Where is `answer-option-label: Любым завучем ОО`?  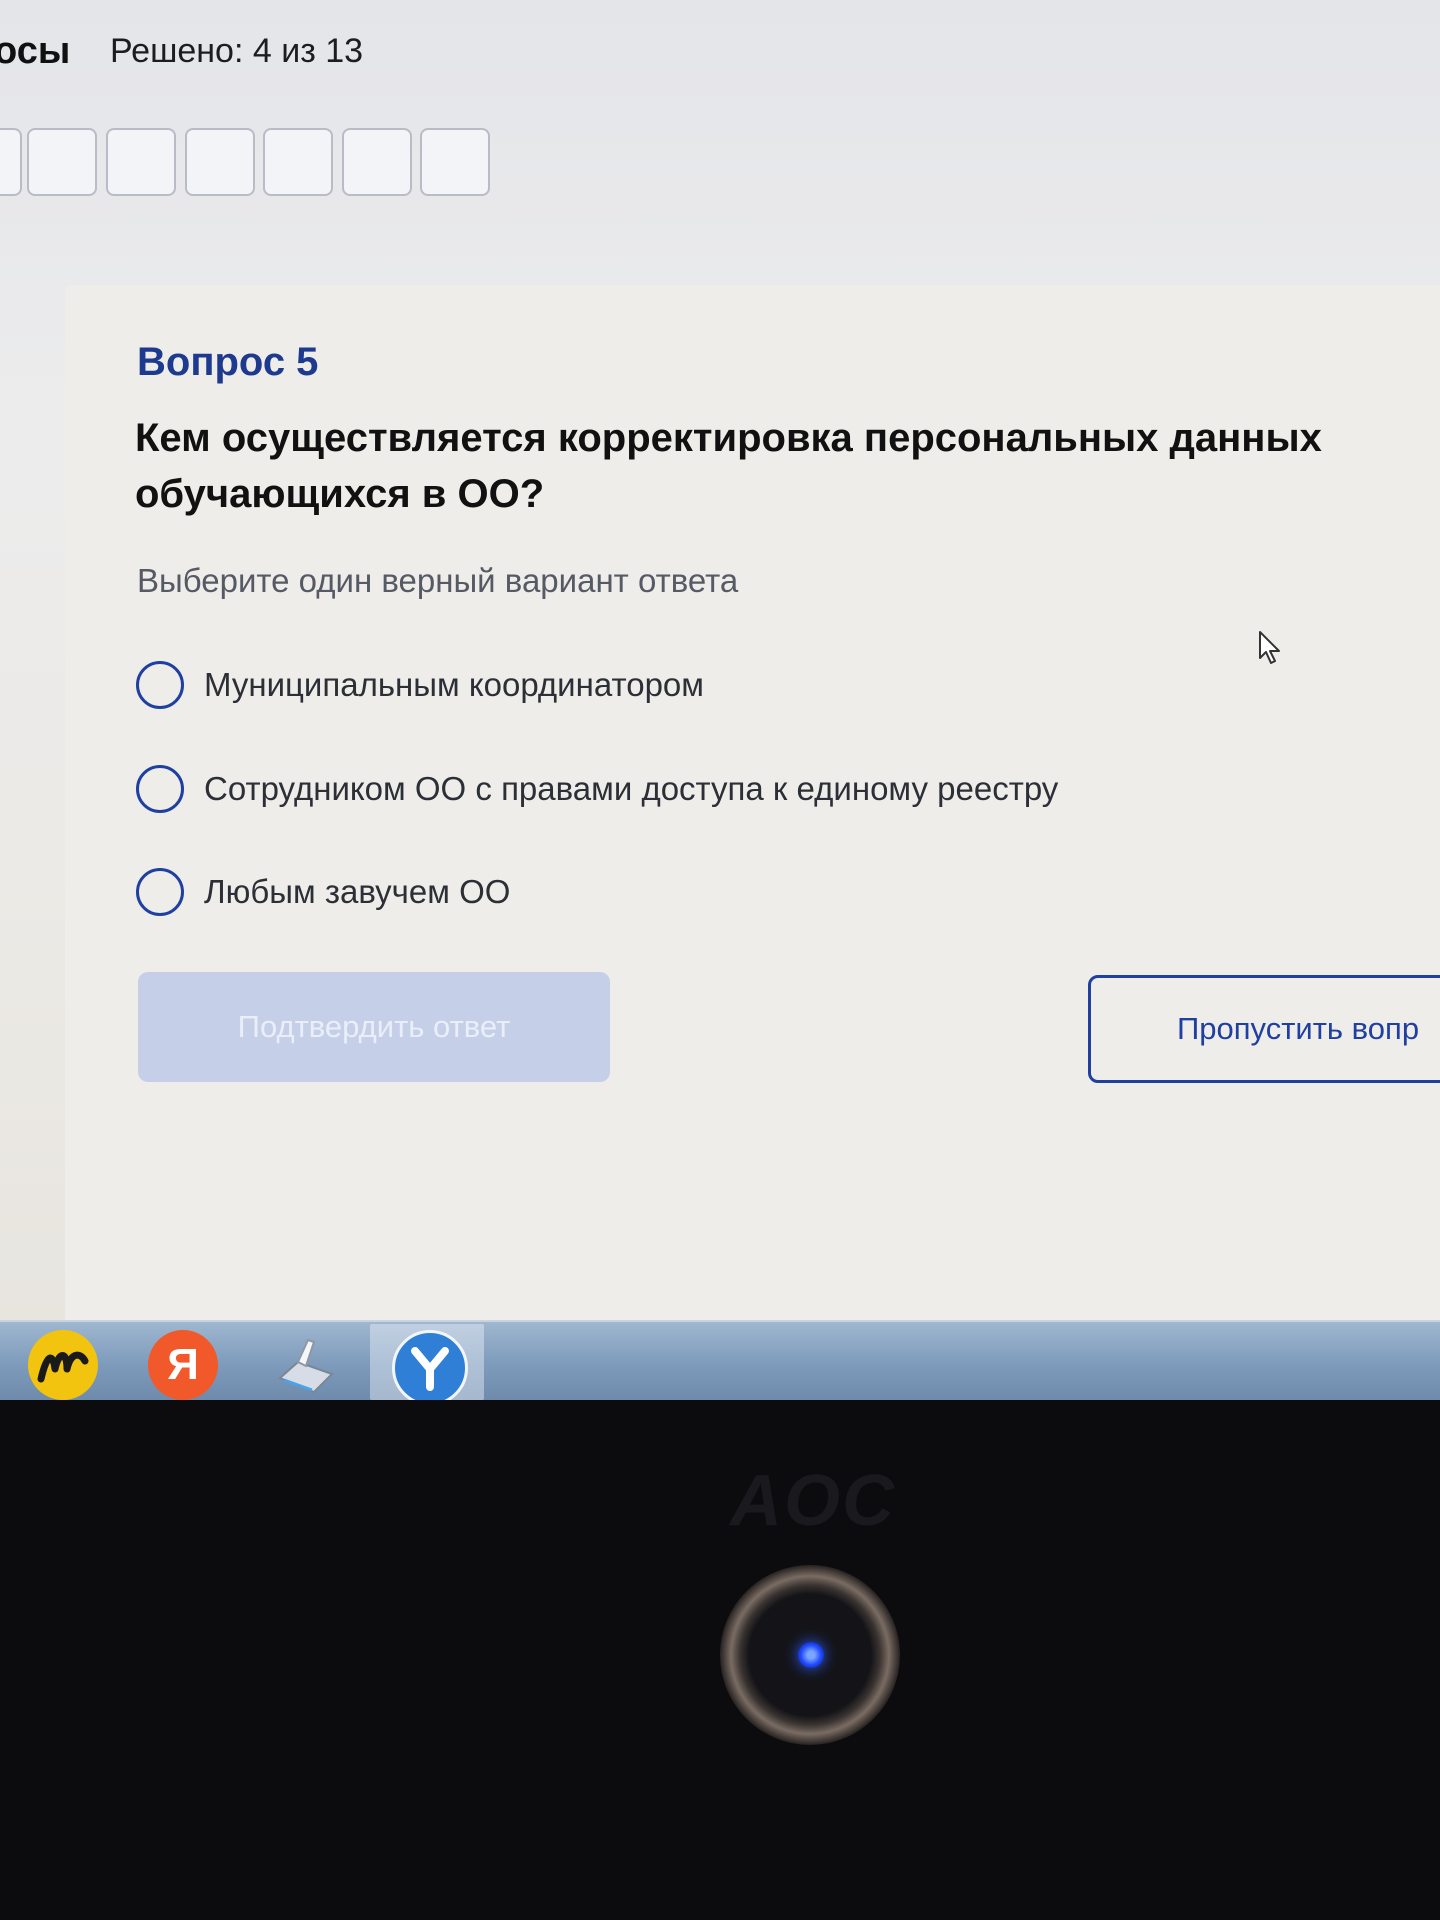 answer-option-label: Любым завучем ОО is located at coordinates (357, 891).